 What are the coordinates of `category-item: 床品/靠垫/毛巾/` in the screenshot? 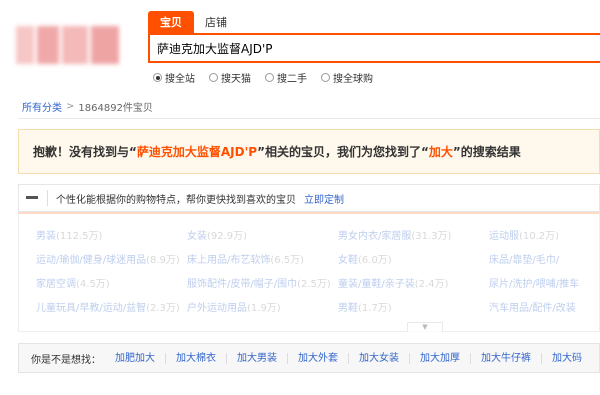 It's located at (544, 261).